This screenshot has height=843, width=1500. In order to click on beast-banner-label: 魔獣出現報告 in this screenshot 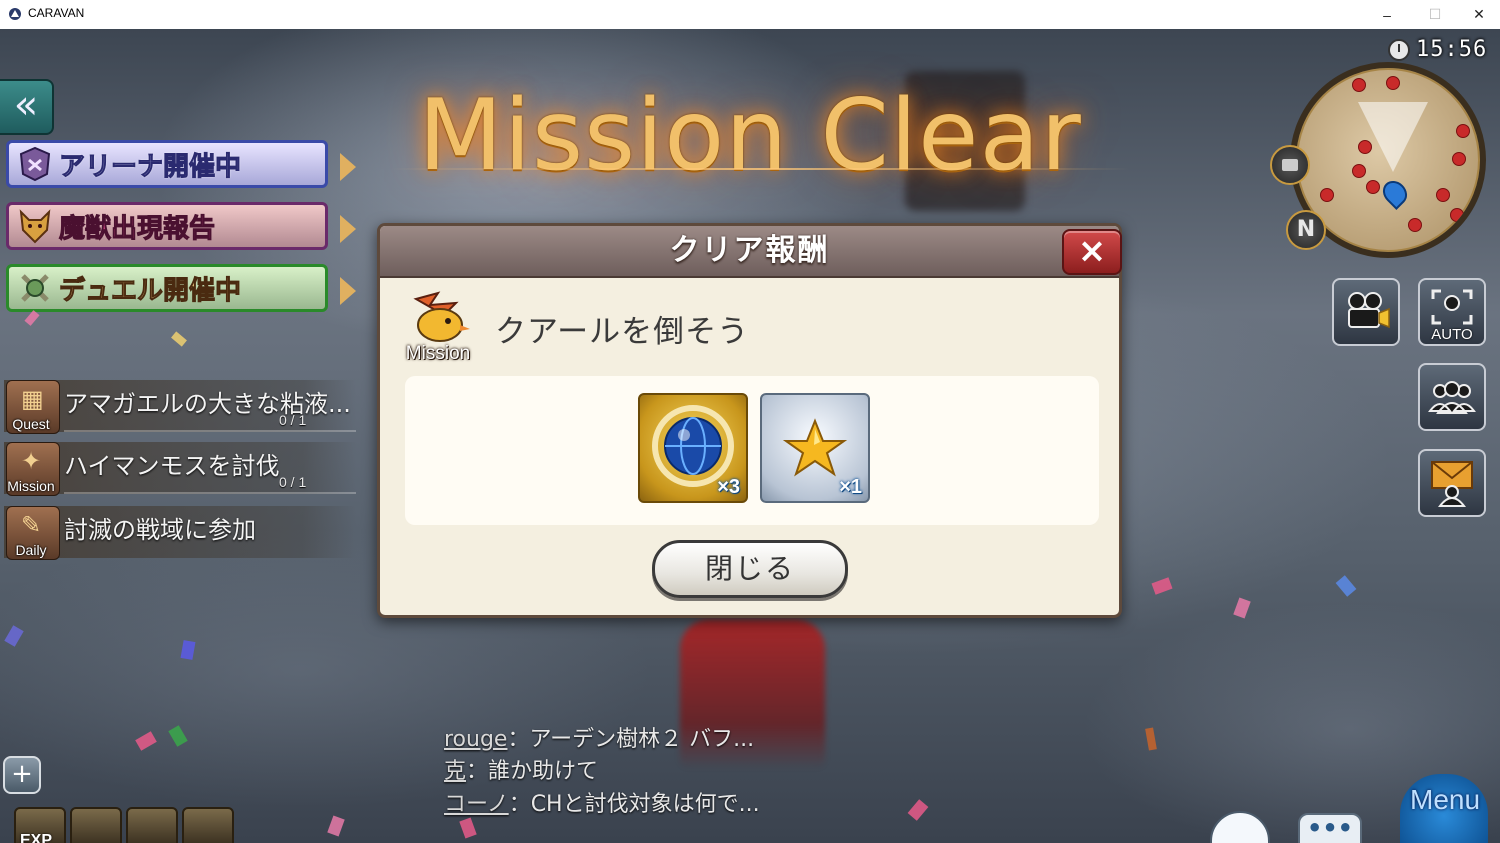, I will do `click(137, 228)`.